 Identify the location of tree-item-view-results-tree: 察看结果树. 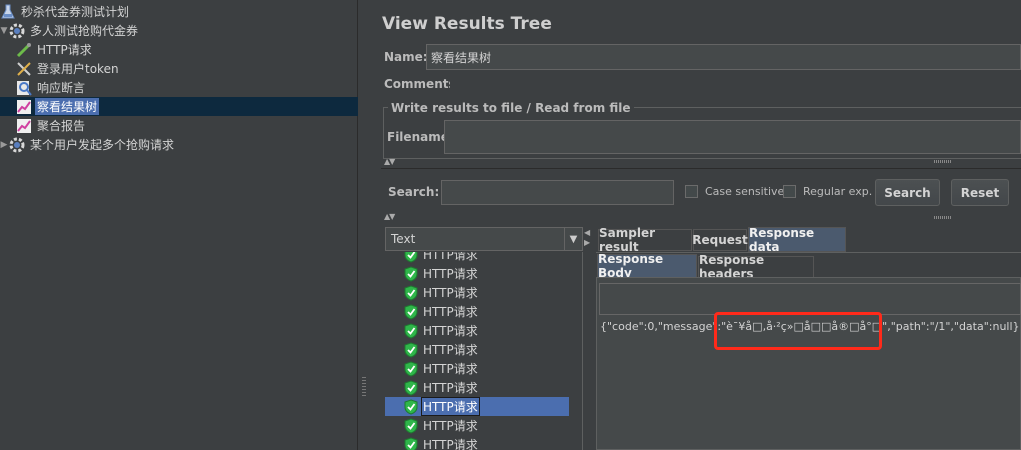
(179, 106).